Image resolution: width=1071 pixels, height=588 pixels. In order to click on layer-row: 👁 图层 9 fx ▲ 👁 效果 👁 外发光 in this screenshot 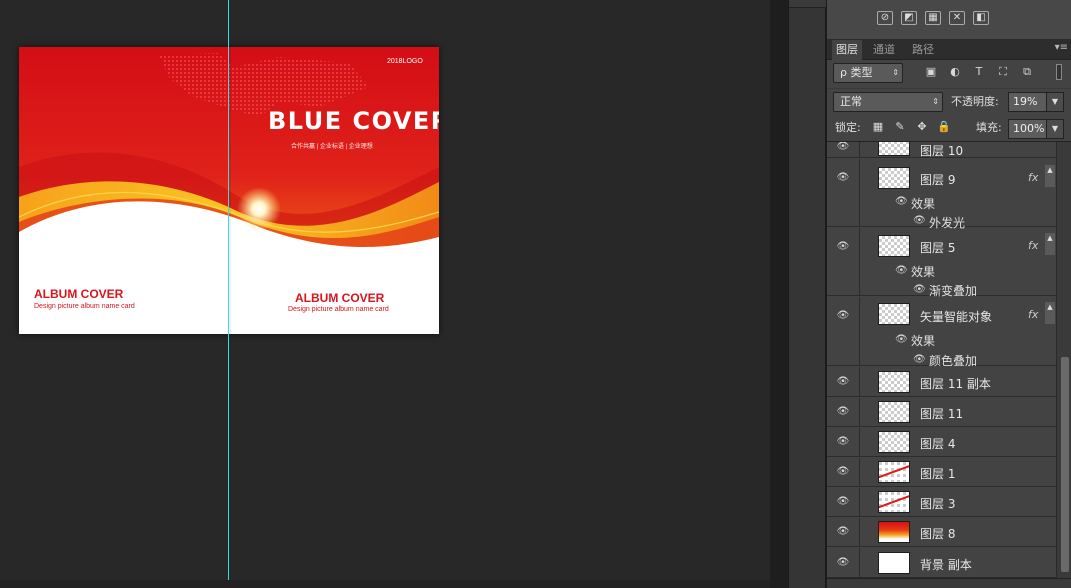, I will do `click(941, 194)`.